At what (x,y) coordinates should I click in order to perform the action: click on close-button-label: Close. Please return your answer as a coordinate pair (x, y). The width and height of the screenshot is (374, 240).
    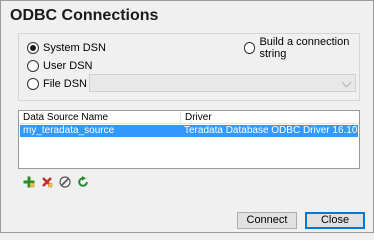
    Looking at the image, I should click on (335, 220).